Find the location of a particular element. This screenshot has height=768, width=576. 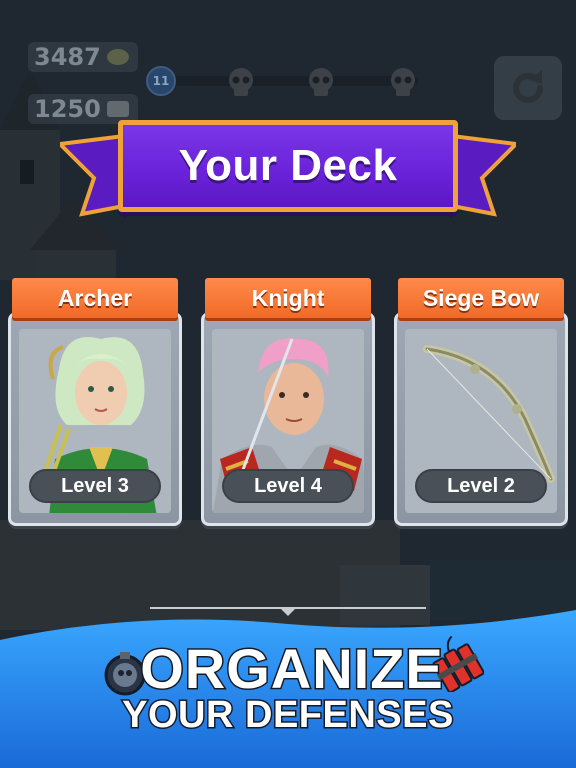

card-frame: Level 3 is located at coordinates (95, 419).